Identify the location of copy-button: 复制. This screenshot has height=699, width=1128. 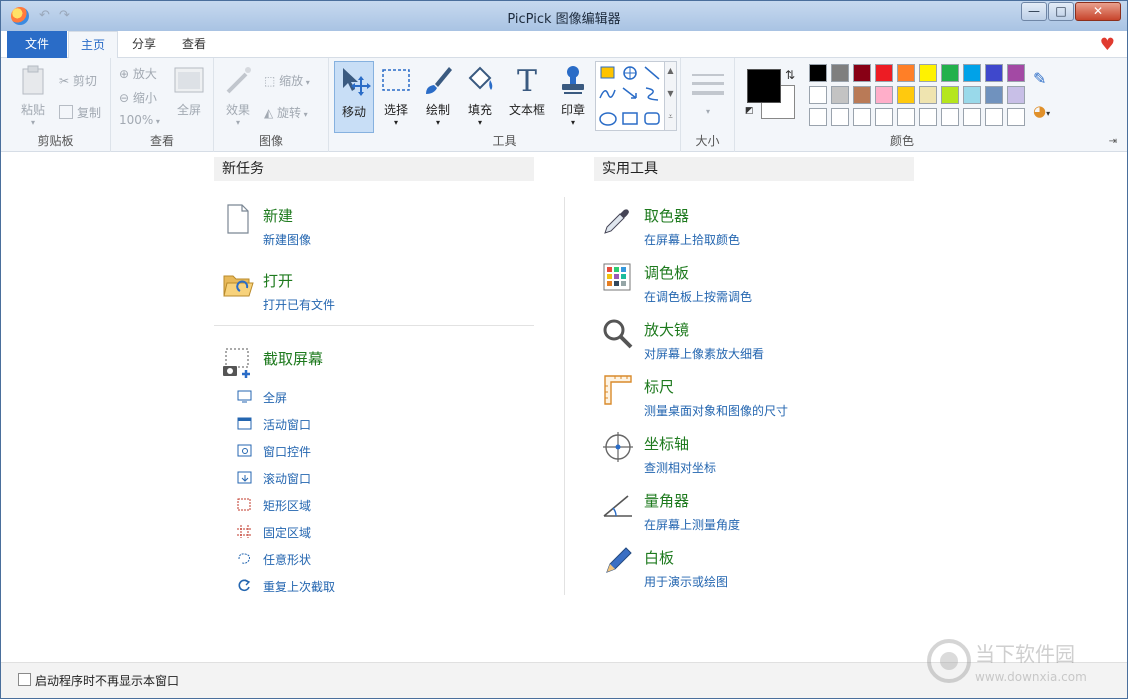
(80, 112).